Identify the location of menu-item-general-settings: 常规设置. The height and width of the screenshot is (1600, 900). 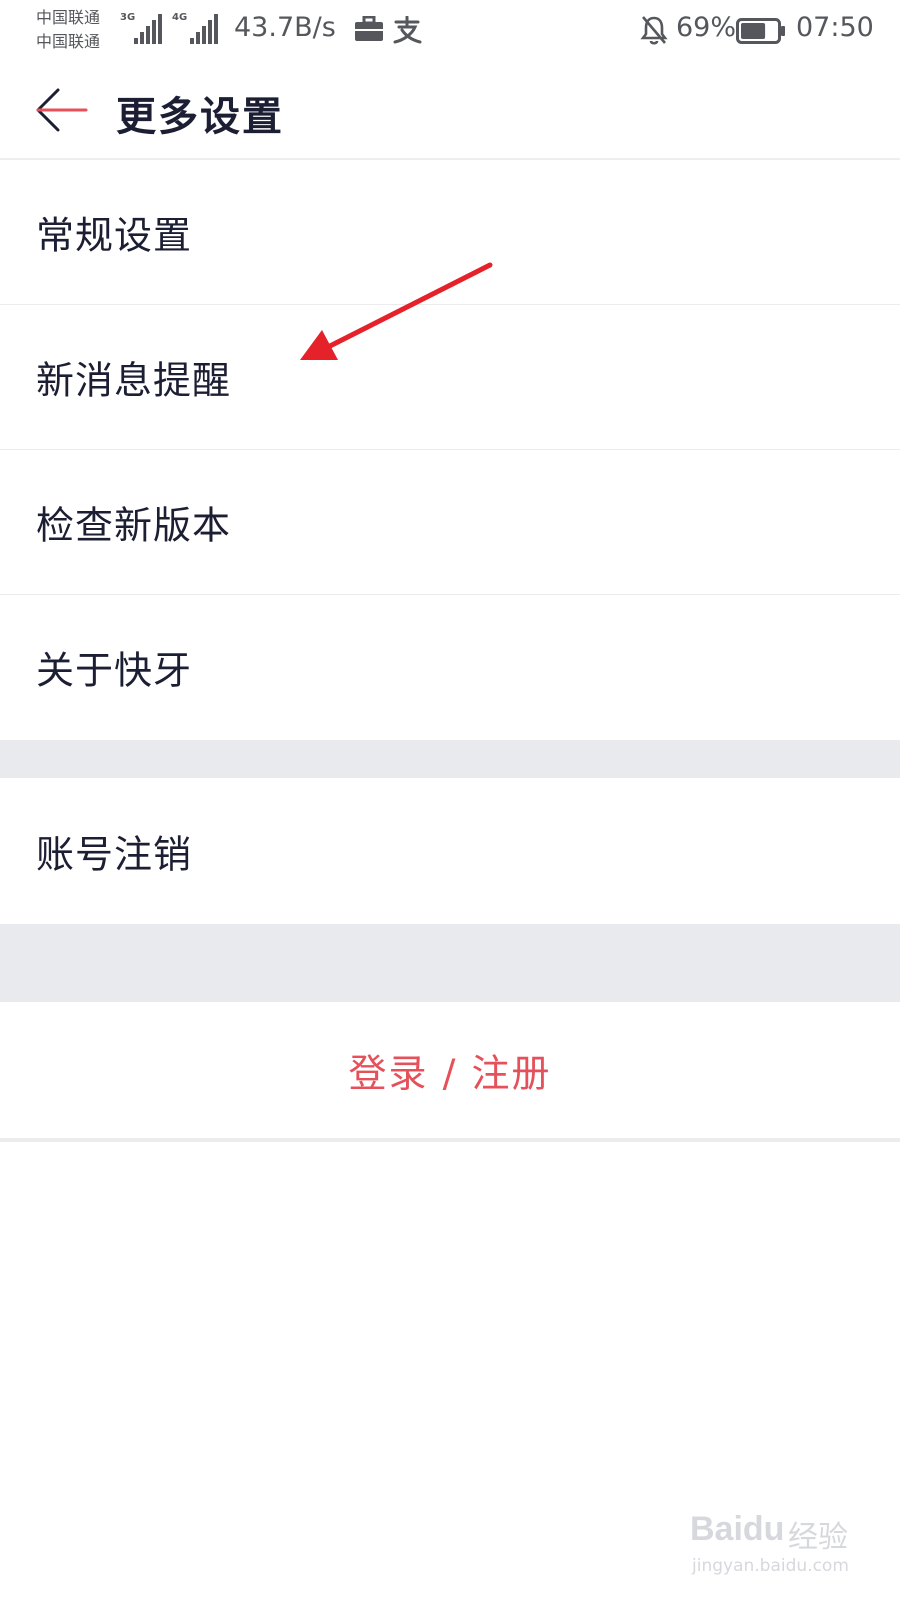
(450, 232).